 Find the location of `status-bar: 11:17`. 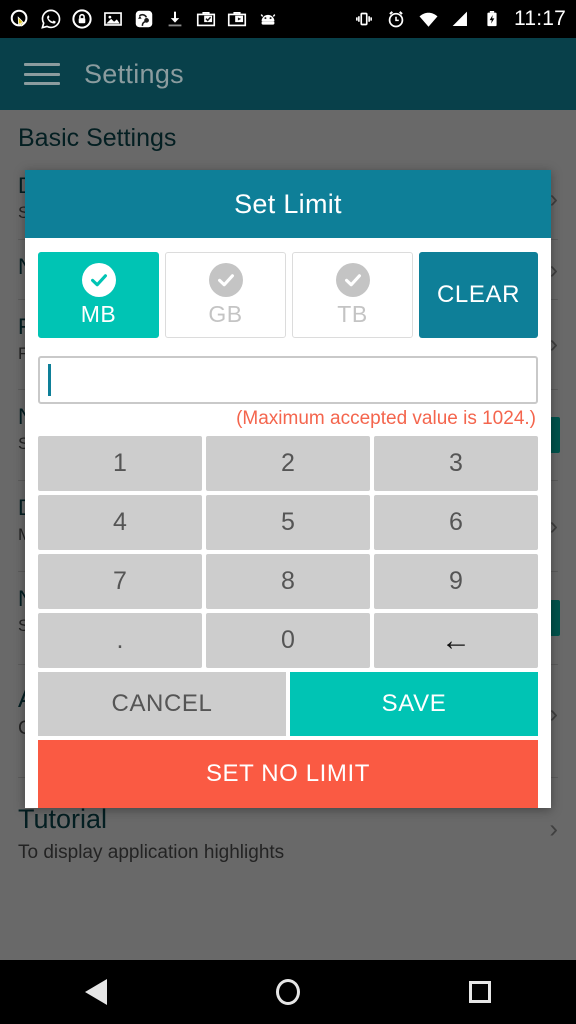

status-bar: 11:17 is located at coordinates (288, 19).